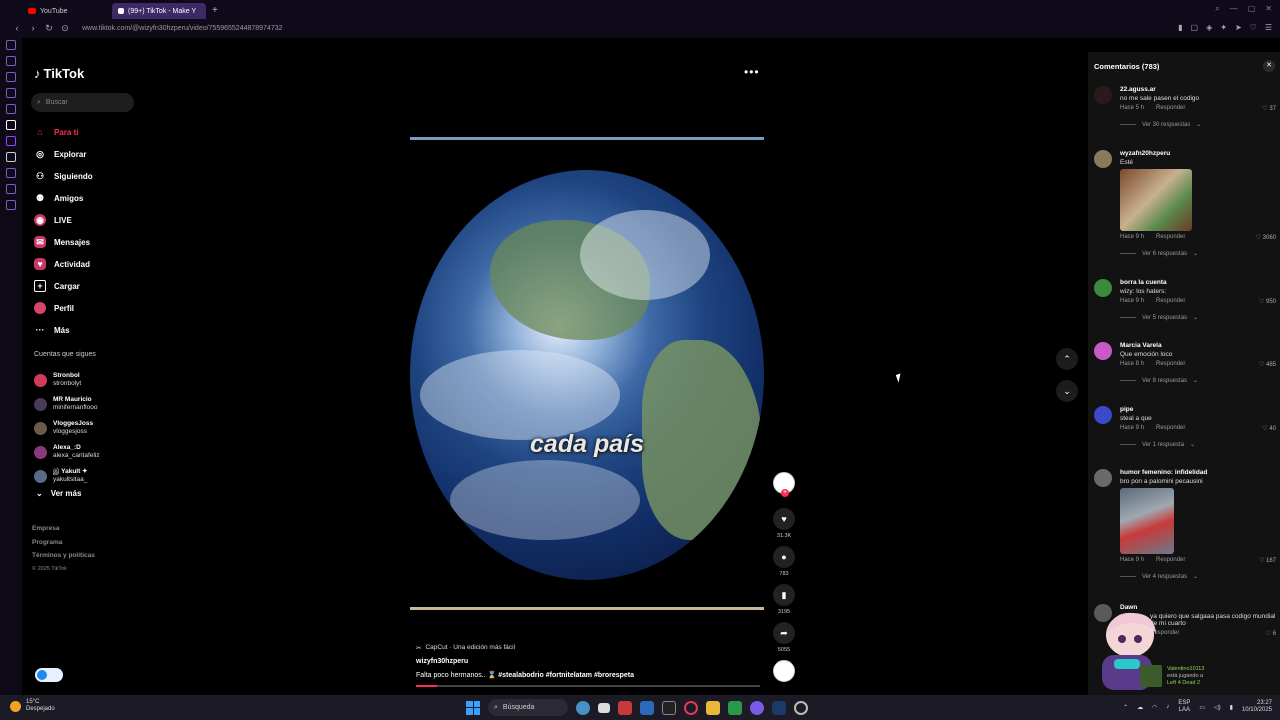 This screenshot has height=720, width=1280. Describe the element at coordinates (1268, 9) in the screenshot. I see `close-icon: ✕` at that location.